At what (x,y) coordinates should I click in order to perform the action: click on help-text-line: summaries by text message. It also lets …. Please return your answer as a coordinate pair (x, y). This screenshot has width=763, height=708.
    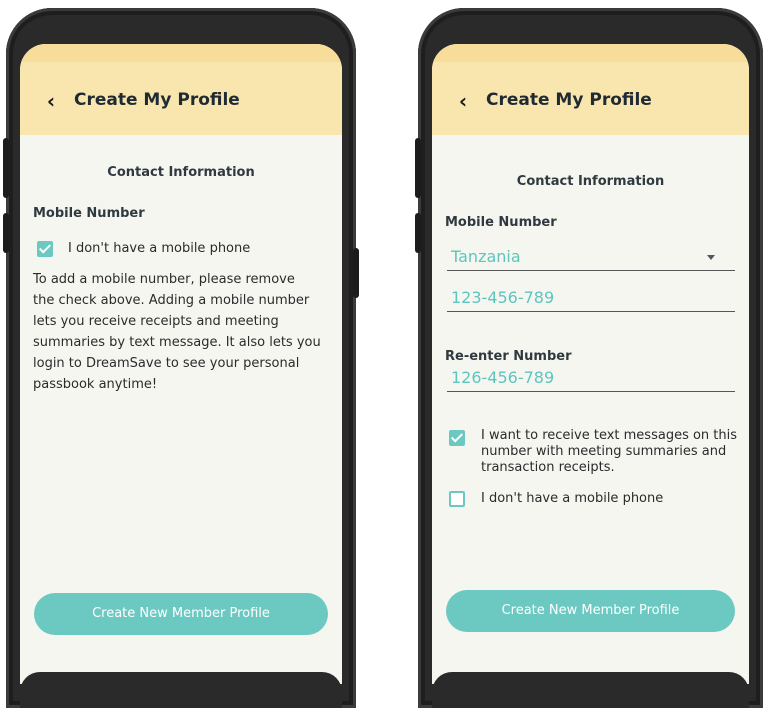
    Looking at the image, I should click on (177, 342).